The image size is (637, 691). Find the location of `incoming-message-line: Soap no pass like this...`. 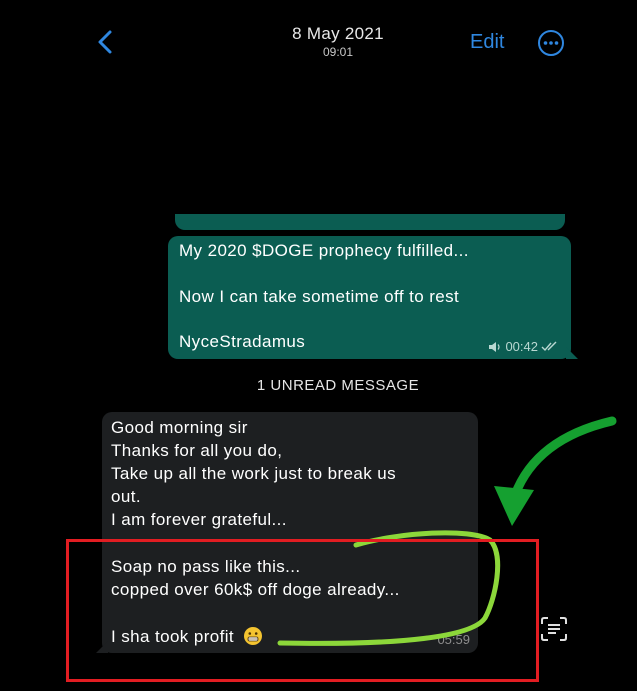

incoming-message-line: Soap no pass like this... is located at coordinates (206, 566).